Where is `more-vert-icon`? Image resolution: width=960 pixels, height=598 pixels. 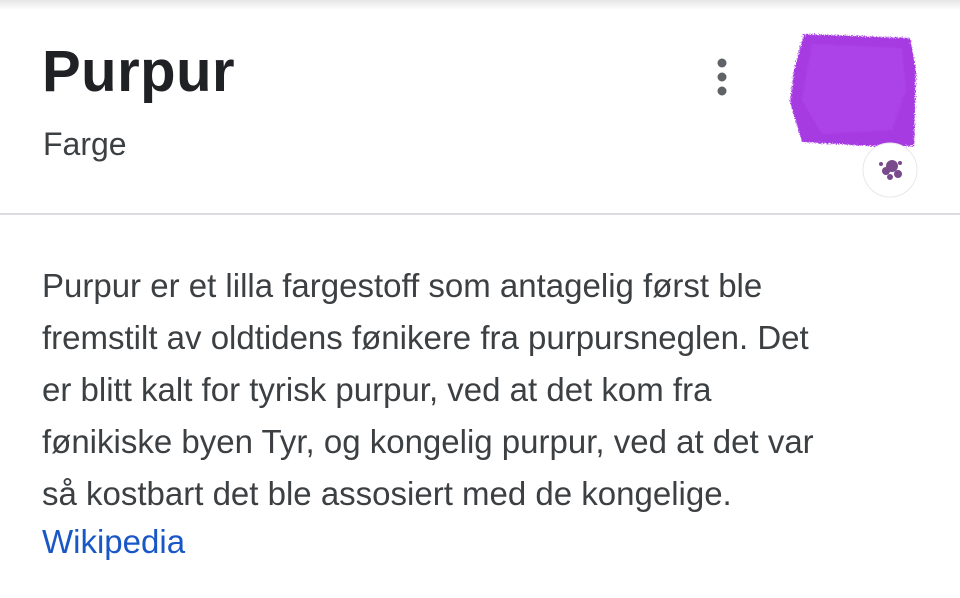
more-vert-icon is located at coordinates (722, 77).